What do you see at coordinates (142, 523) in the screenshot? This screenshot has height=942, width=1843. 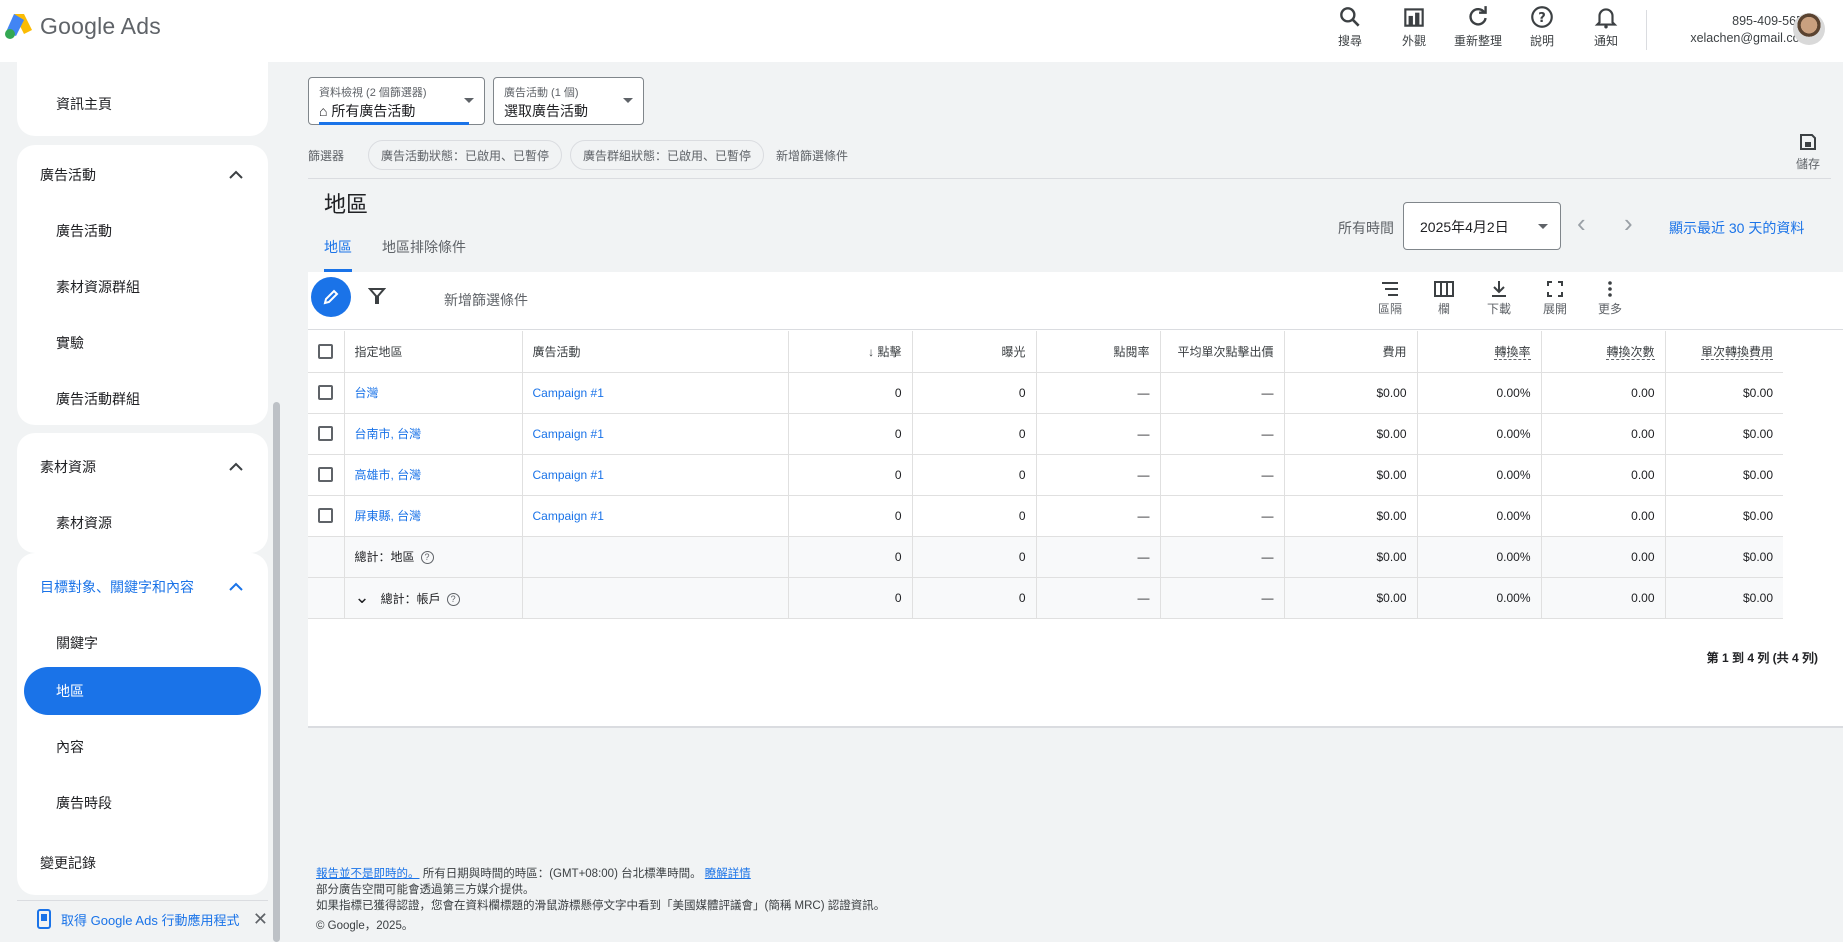 I see `sidebar-item-assets: 素材資源` at bounding box center [142, 523].